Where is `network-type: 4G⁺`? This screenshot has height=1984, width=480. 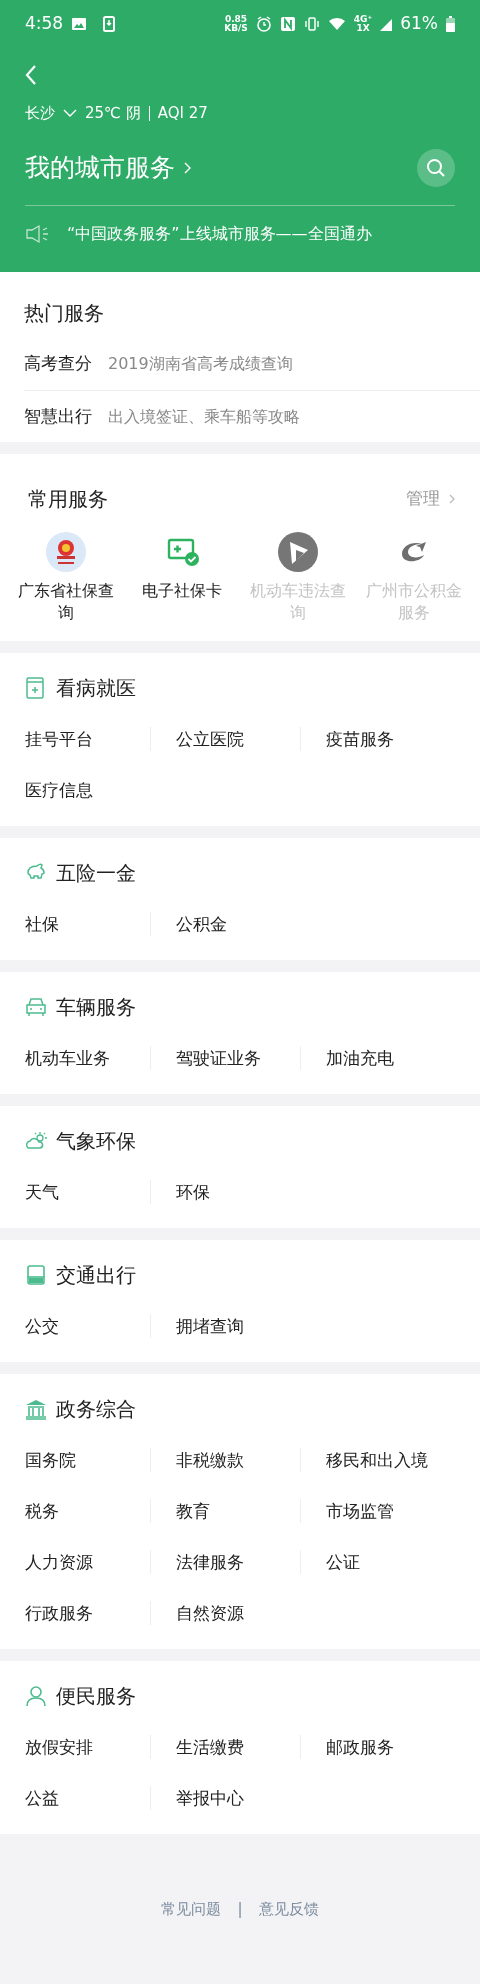
network-type: 4G⁺ is located at coordinates (363, 19).